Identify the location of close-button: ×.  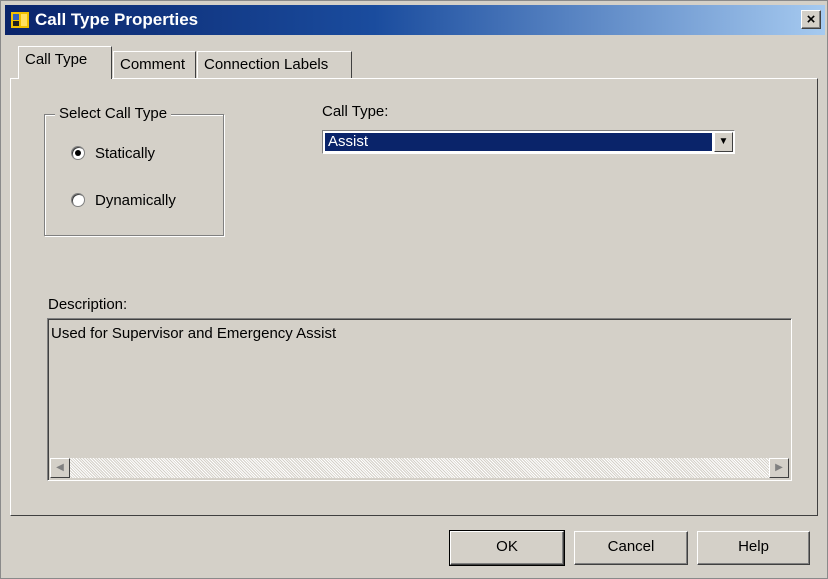
(811, 19).